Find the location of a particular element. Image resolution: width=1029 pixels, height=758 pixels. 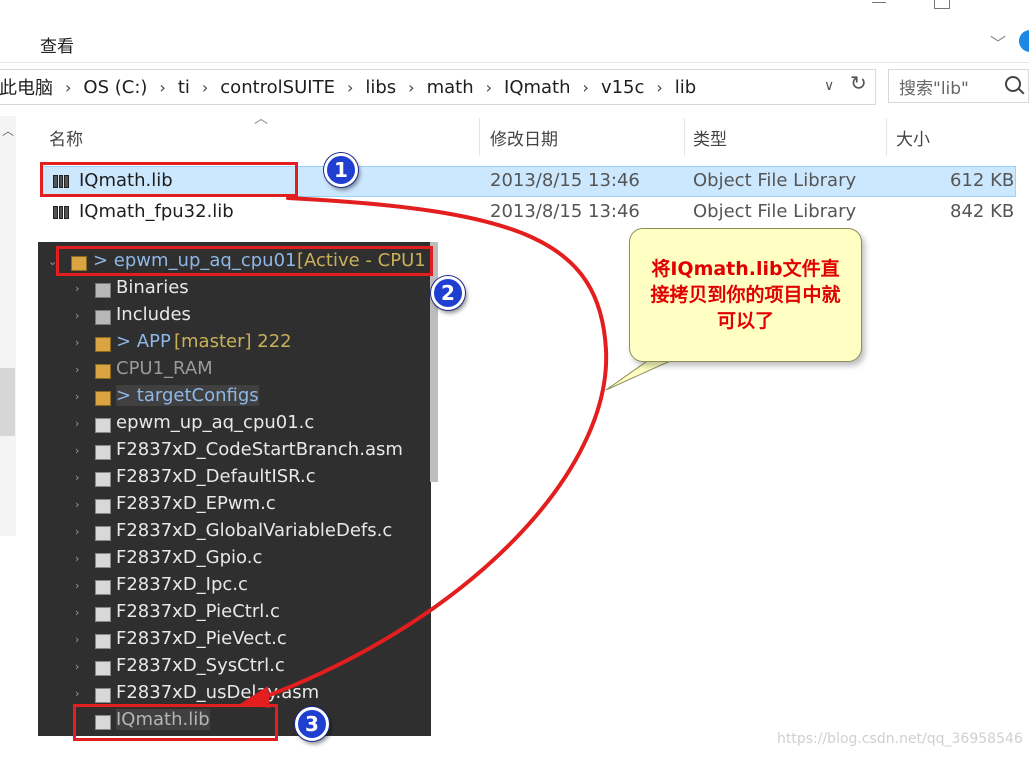

highlight-box-source-file is located at coordinates (169, 179).